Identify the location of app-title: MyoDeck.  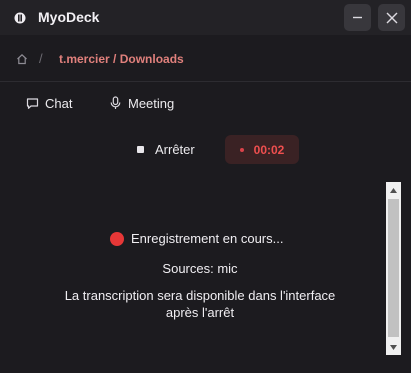
(69, 17).